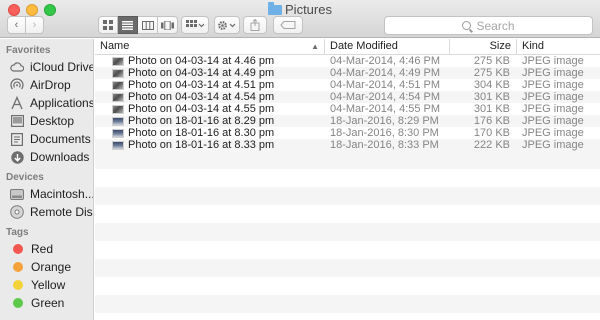 The width and height of the screenshot is (600, 320). I want to click on sidebar-item-documents: Documents, so click(46, 139).